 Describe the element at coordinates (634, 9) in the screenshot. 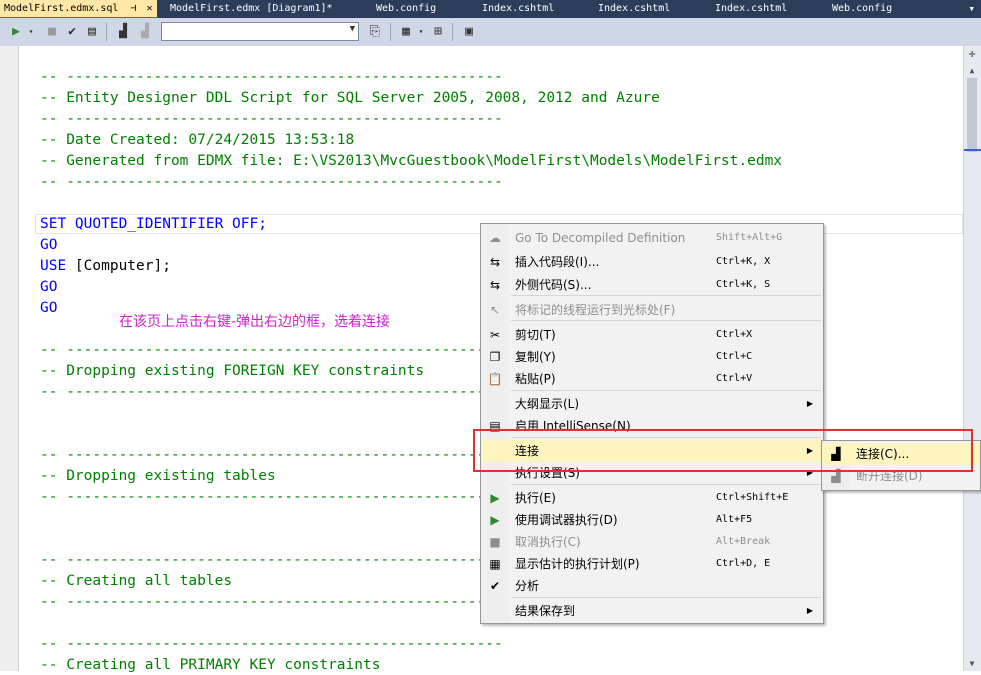

I see `tab-index-cshtml-2: Index.cshtml` at that location.